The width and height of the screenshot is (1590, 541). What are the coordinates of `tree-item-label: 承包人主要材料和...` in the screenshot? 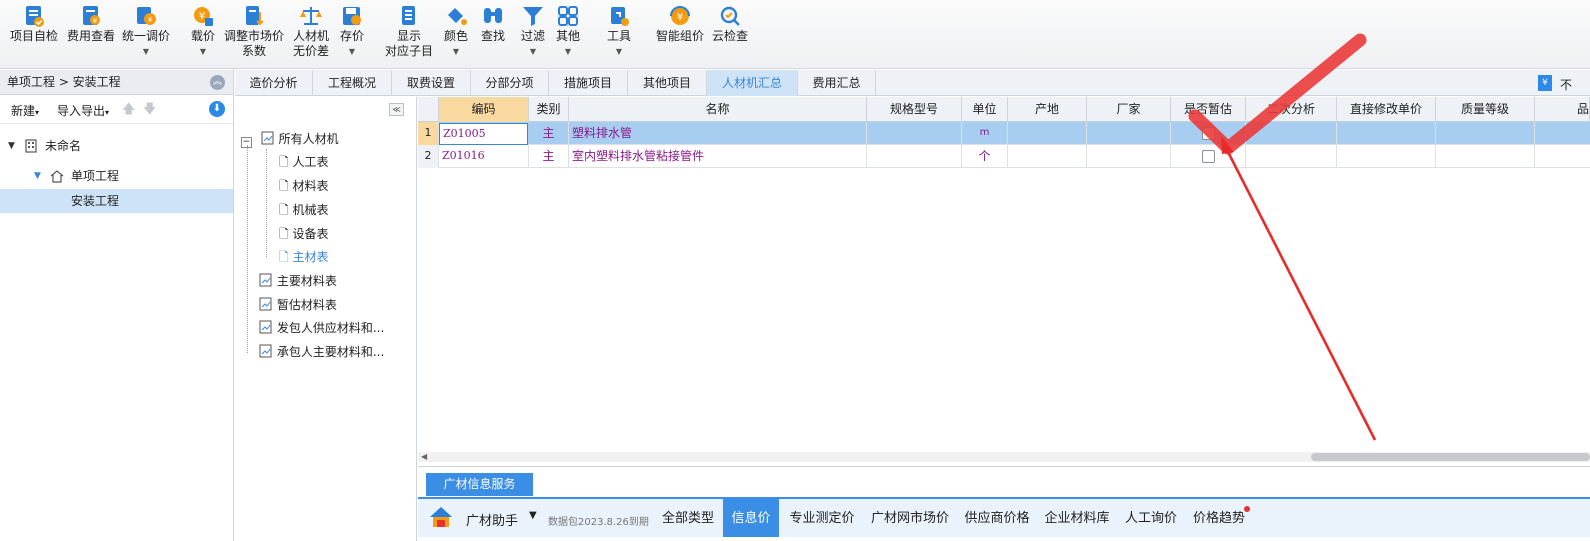 It's located at (330, 352).